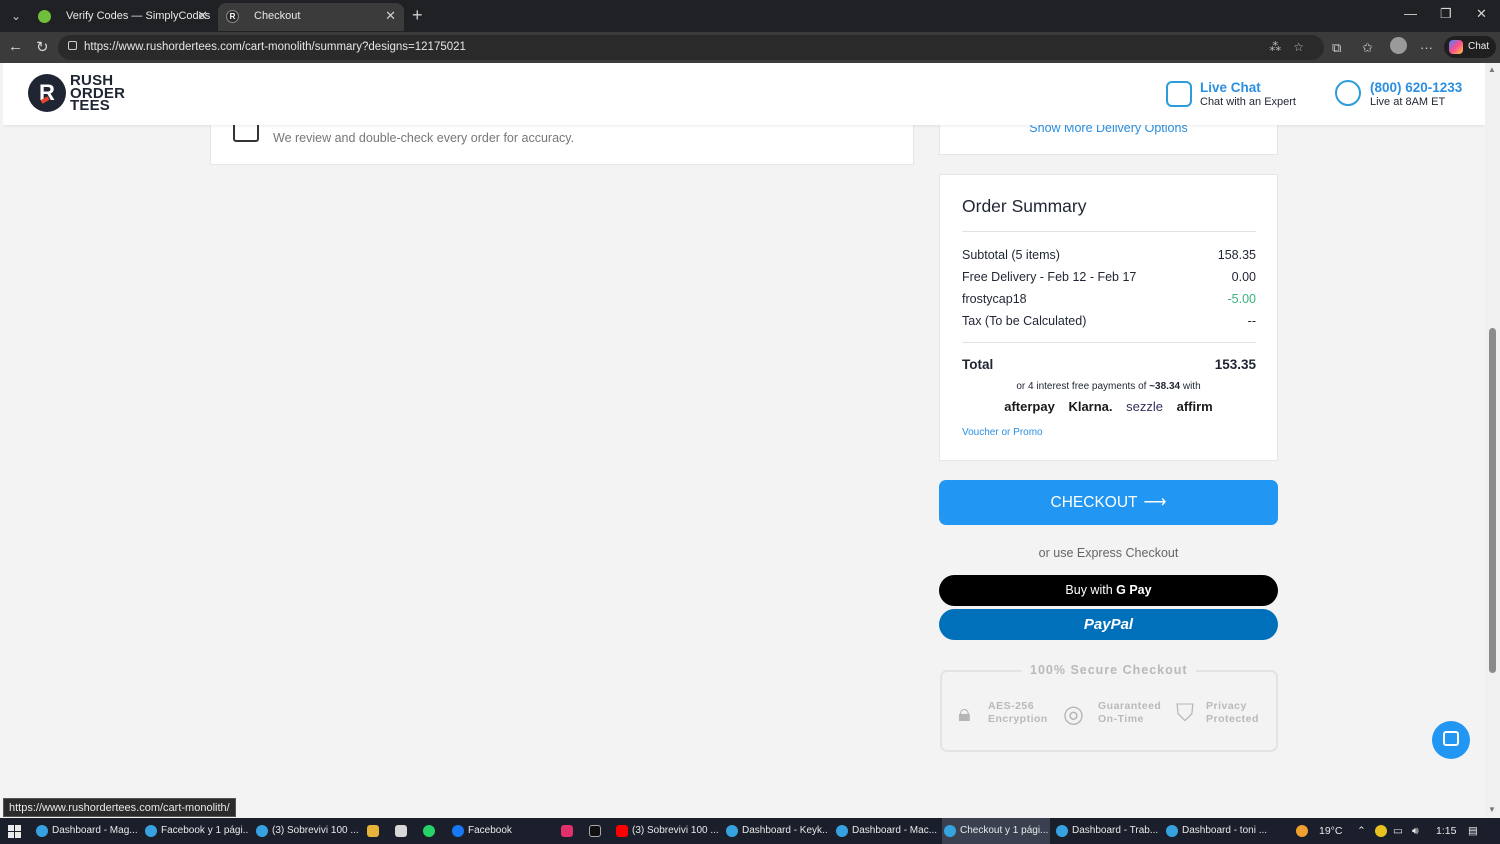 Image resolution: width=1500 pixels, height=844 pixels. What do you see at coordinates (567, 831) in the screenshot?
I see `instagram-icon` at bounding box center [567, 831].